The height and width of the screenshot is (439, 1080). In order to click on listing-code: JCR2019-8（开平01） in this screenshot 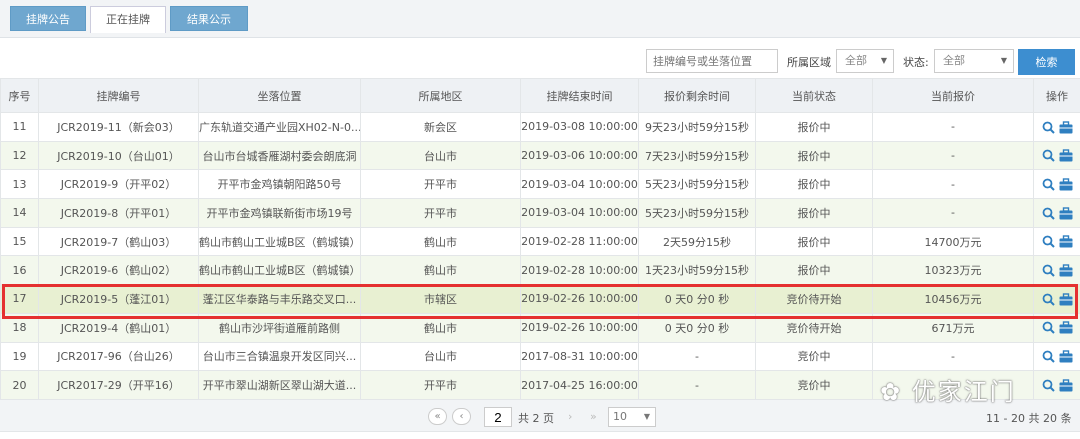, I will do `click(118, 213)`.